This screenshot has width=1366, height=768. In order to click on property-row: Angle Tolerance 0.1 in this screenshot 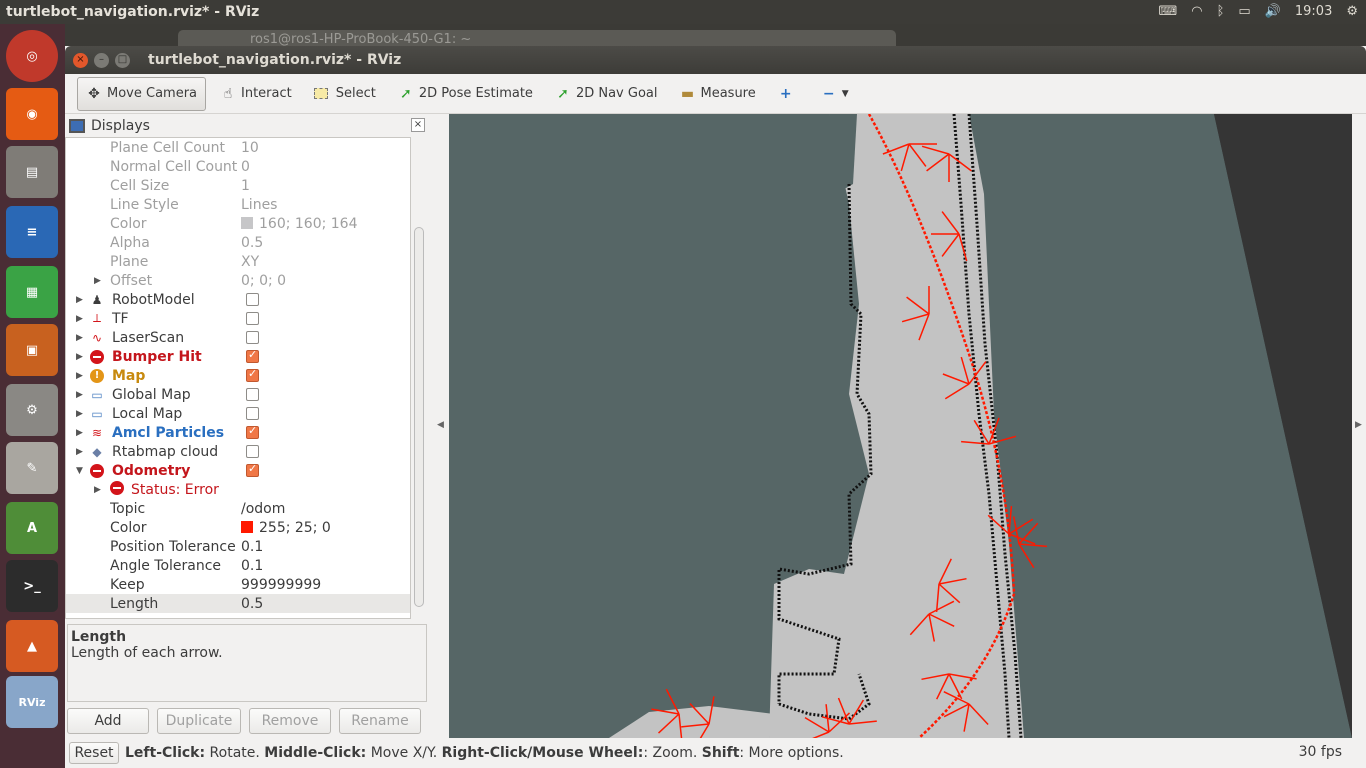, I will do `click(238, 565)`.